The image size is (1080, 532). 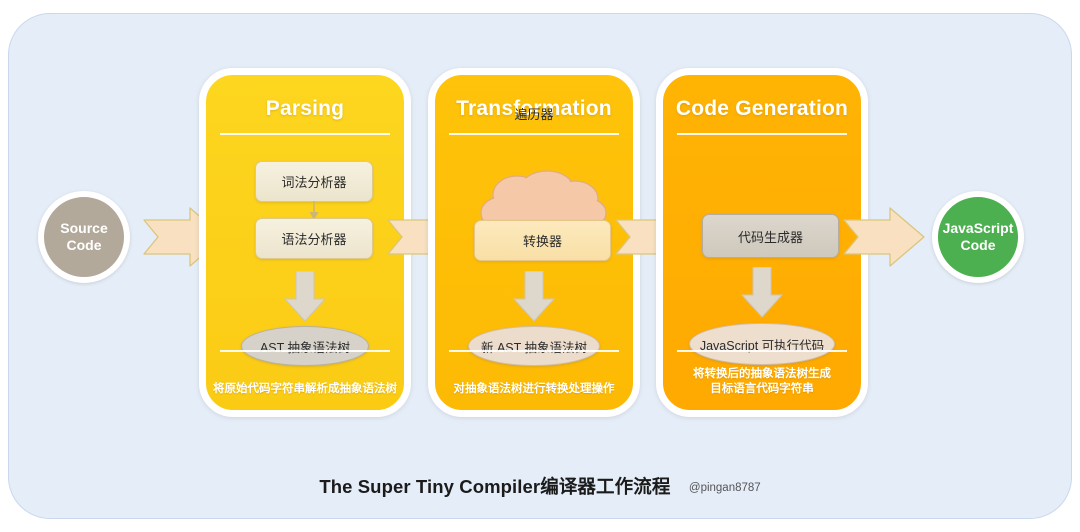 I want to click on result-ast: AST 抽象语法树, so click(x=305, y=346).